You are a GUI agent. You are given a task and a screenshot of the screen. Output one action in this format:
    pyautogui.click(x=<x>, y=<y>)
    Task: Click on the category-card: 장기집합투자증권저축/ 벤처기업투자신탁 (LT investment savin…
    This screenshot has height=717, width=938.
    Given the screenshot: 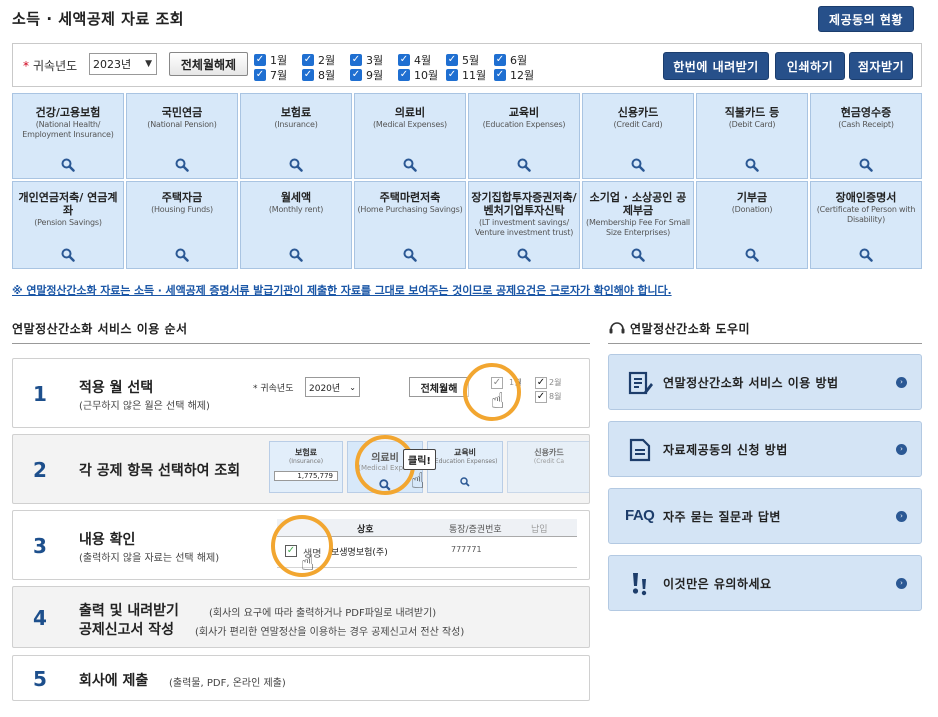 What is the action you would take?
    pyautogui.click(x=524, y=225)
    